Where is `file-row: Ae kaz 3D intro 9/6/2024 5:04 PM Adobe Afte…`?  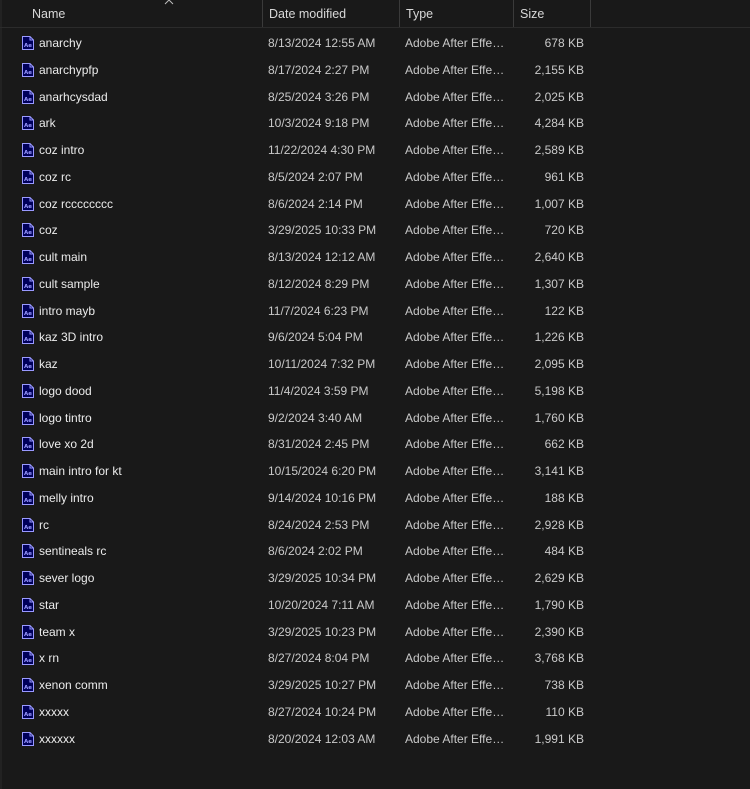 file-row: Ae kaz 3D intro 9/6/2024 5:04 PM Adobe Afte… is located at coordinates (375, 337).